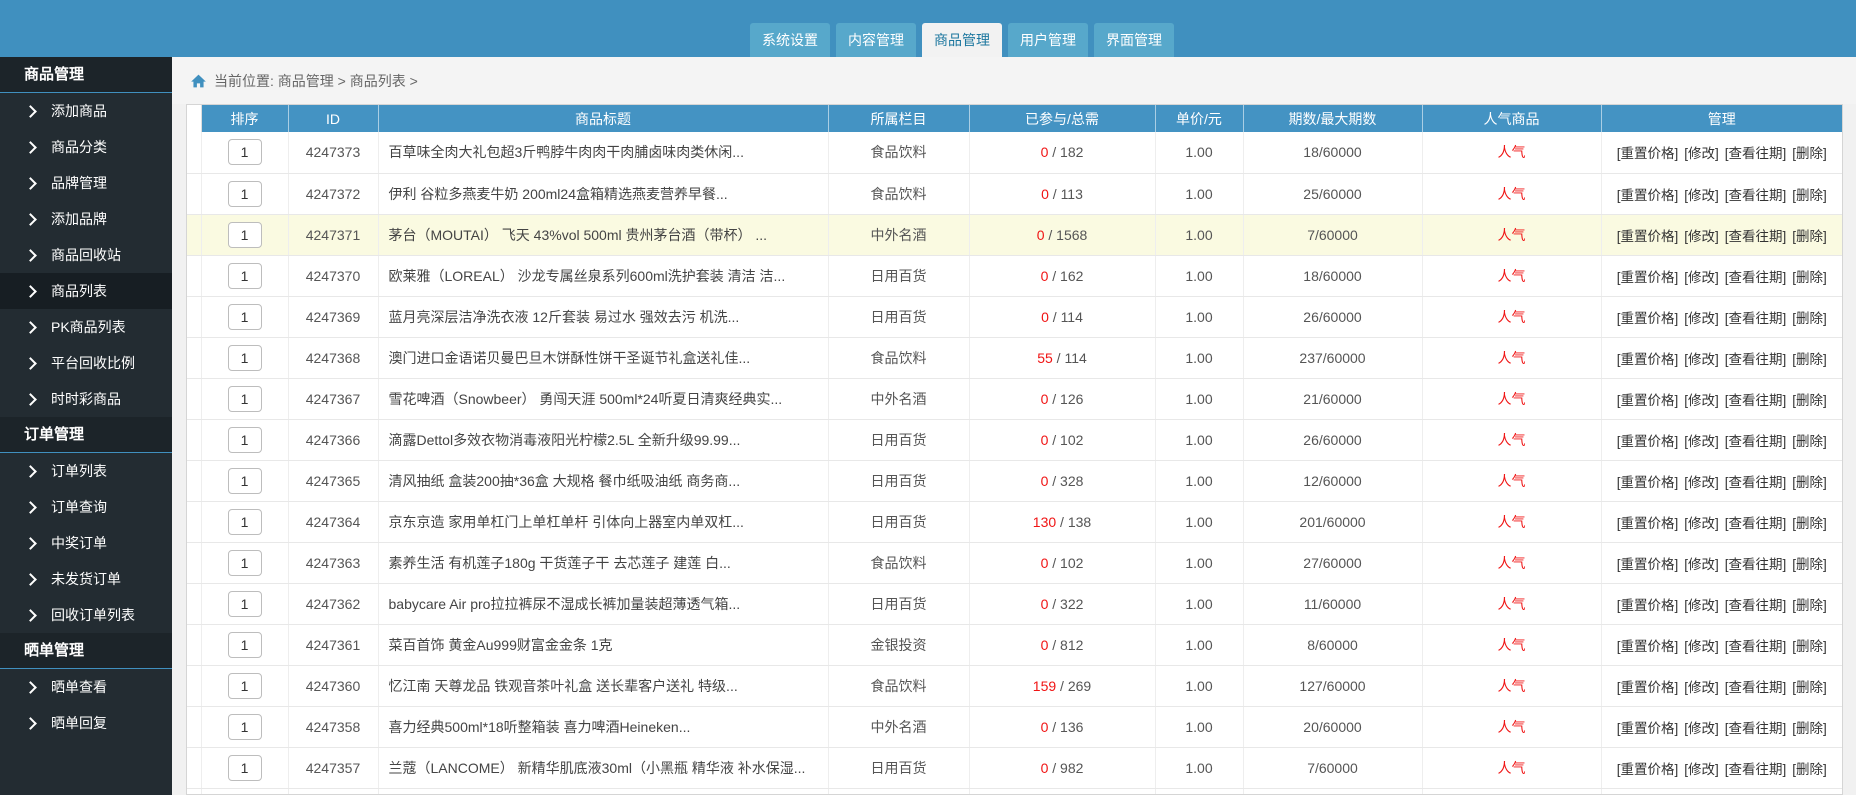 This screenshot has width=1856, height=795. What do you see at coordinates (86, 111) in the screenshot?
I see `sidebar-item: 添加商品` at bounding box center [86, 111].